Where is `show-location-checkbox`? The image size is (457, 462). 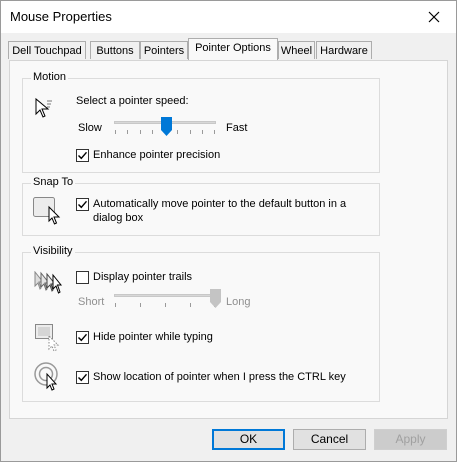
show-location-checkbox is located at coordinates (82, 377).